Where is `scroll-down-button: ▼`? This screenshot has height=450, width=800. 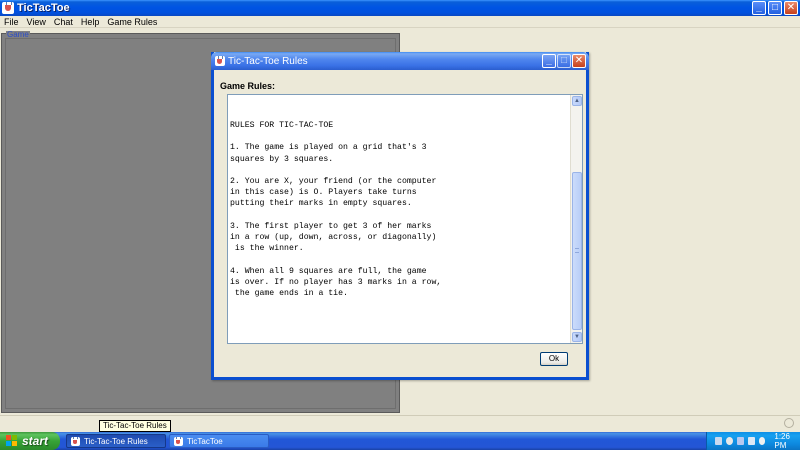 scroll-down-button: ▼ is located at coordinates (577, 337).